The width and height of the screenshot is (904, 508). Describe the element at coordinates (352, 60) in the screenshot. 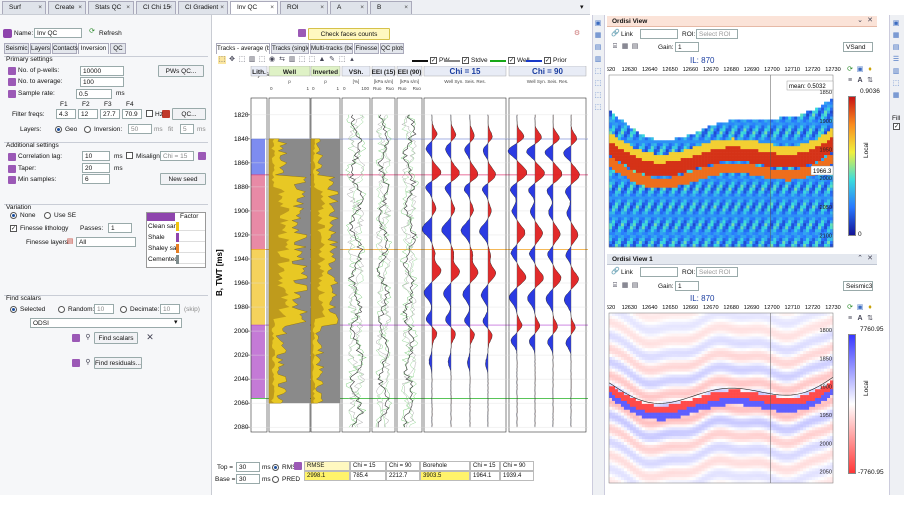

I see `arrow-icon: ▴` at that location.